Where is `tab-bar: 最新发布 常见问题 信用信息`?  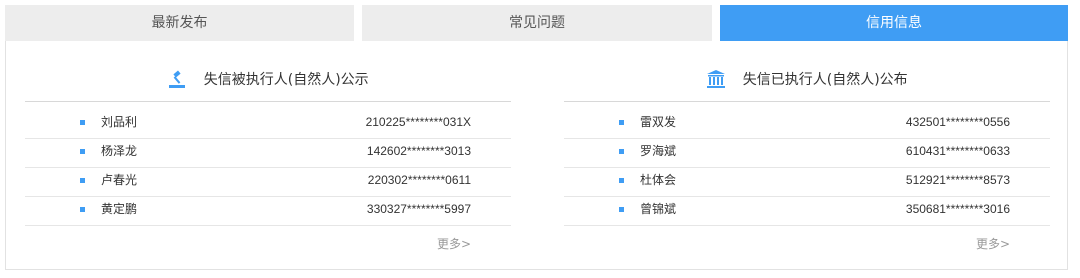 tab-bar: 最新发布 常见问题 信用信息 is located at coordinates (536, 23).